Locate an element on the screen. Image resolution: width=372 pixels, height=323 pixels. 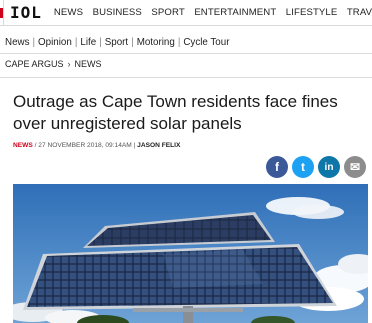
nav-entertainment: ENTERTAINMENT is located at coordinates (235, 12).